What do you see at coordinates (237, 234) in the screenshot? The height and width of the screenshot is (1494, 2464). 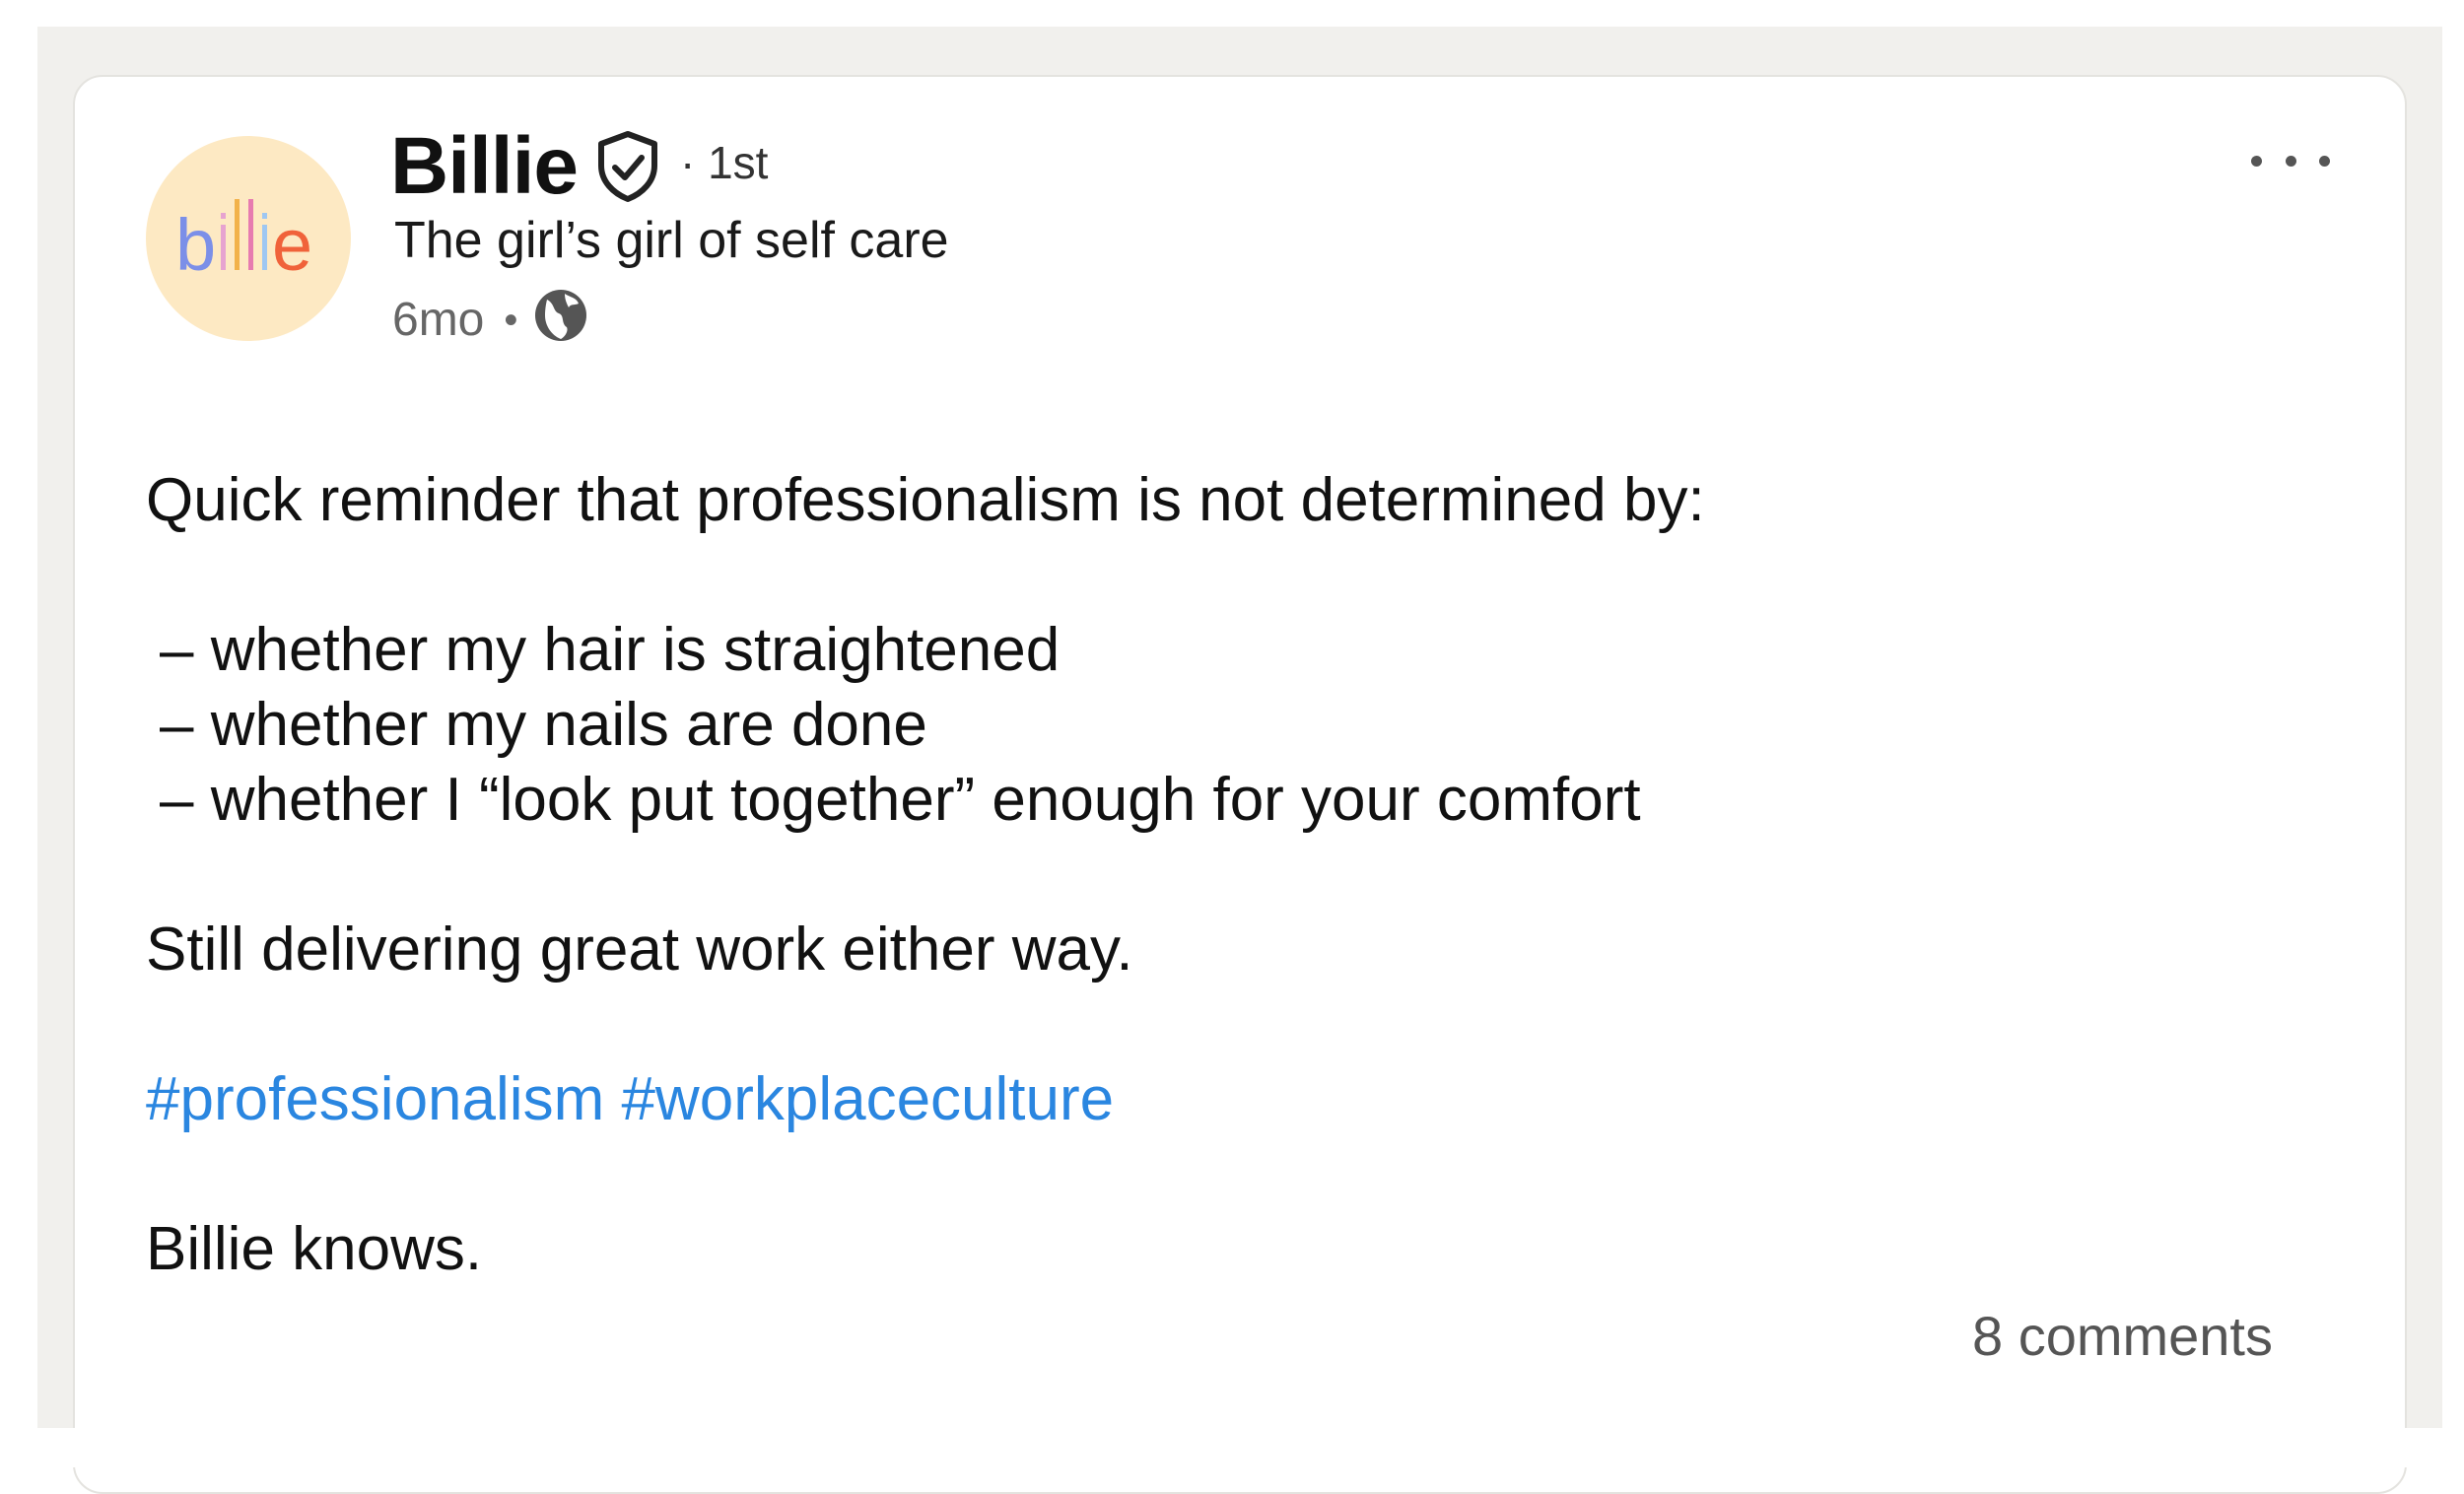 I see `logo-letter-l1` at bounding box center [237, 234].